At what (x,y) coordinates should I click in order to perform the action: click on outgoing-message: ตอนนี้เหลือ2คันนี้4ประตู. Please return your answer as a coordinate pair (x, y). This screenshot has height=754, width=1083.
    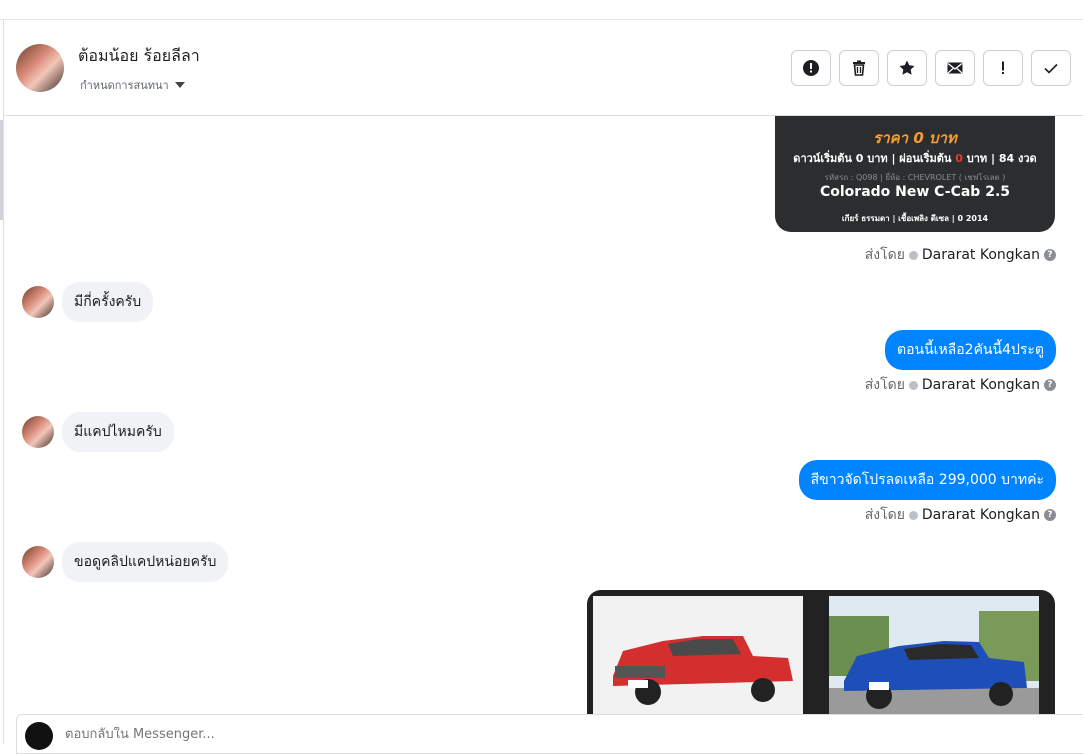
    Looking at the image, I should click on (970, 350).